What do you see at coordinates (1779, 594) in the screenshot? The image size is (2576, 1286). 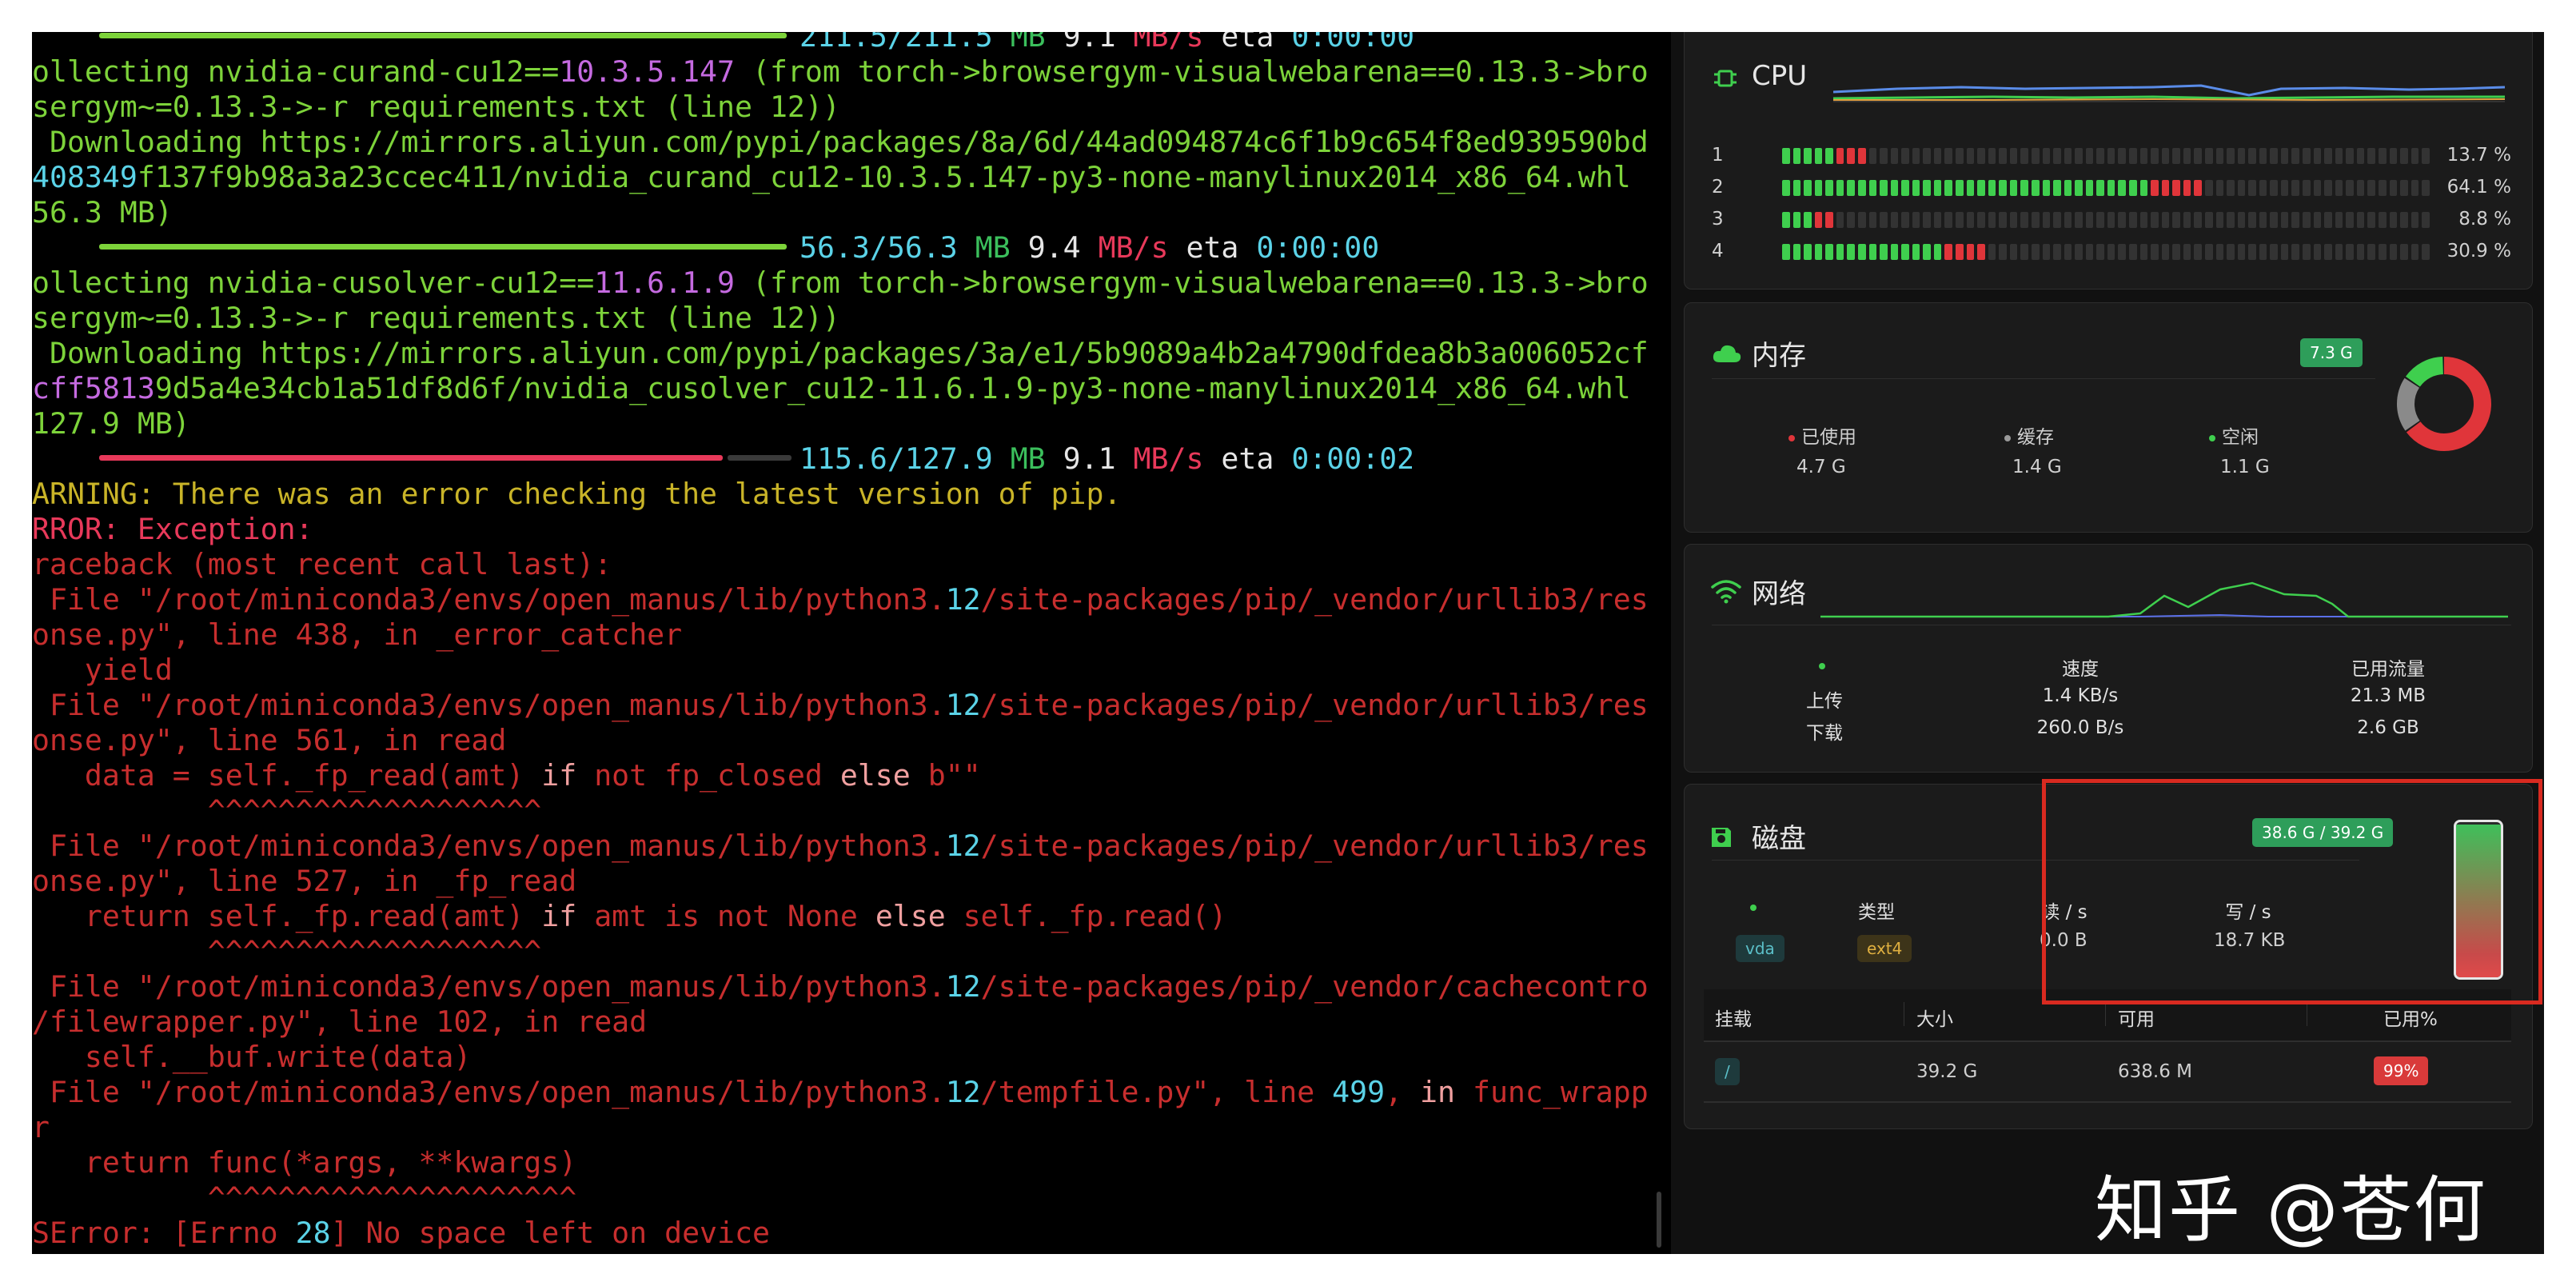 I see `network-title: 网络` at bounding box center [1779, 594].